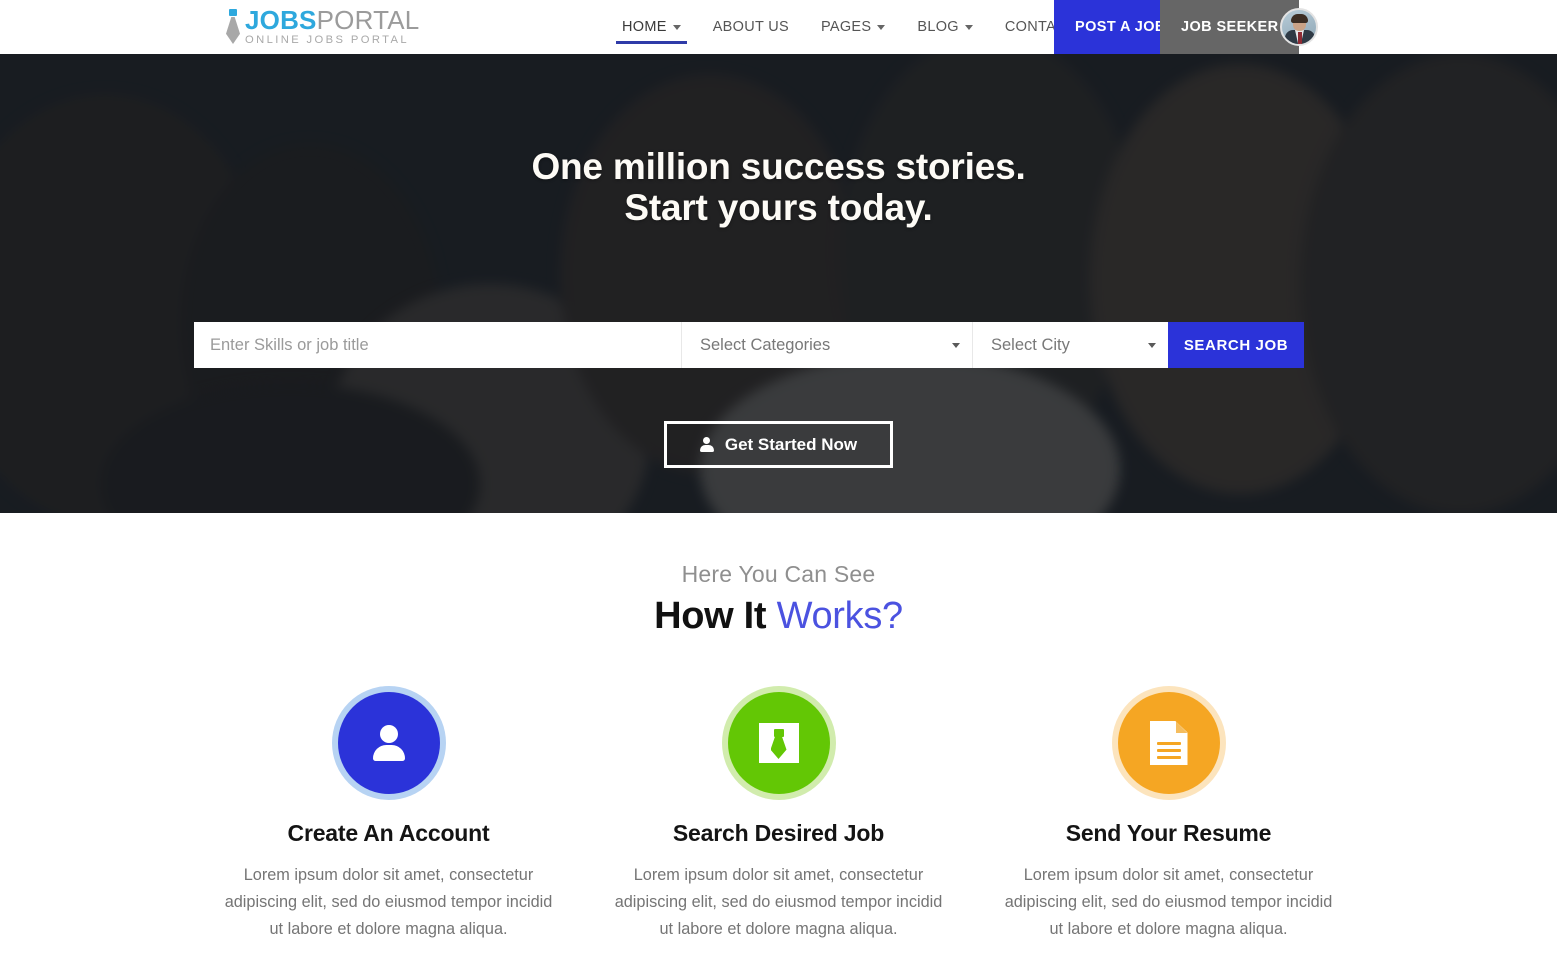 This screenshot has width=1557, height=959. Describe the element at coordinates (437, 345) in the screenshot. I see `search-input` at that location.